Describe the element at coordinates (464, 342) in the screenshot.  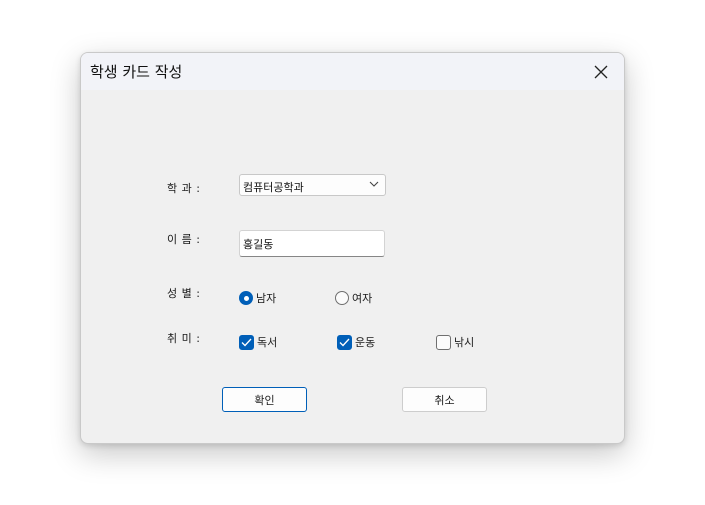
I see `hobby-fishing-label: 낚시` at that location.